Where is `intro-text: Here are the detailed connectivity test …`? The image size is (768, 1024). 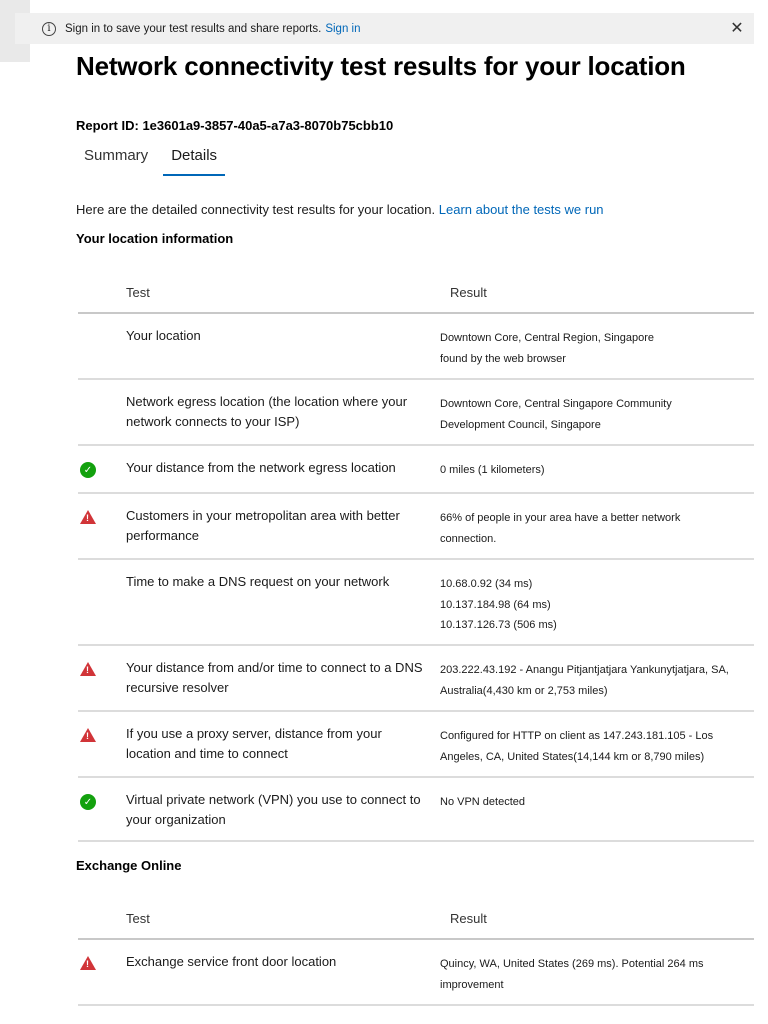 intro-text: Here are the detailed connectivity test … is located at coordinates (340, 209).